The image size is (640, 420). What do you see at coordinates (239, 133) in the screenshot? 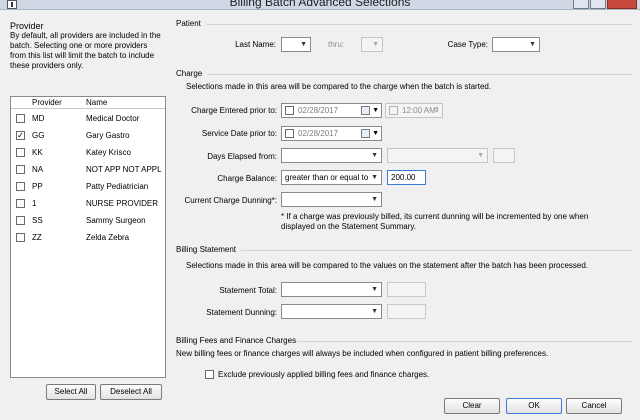
I see `service-date-label: Service Date prior to:` at bounding box center [239, 133].